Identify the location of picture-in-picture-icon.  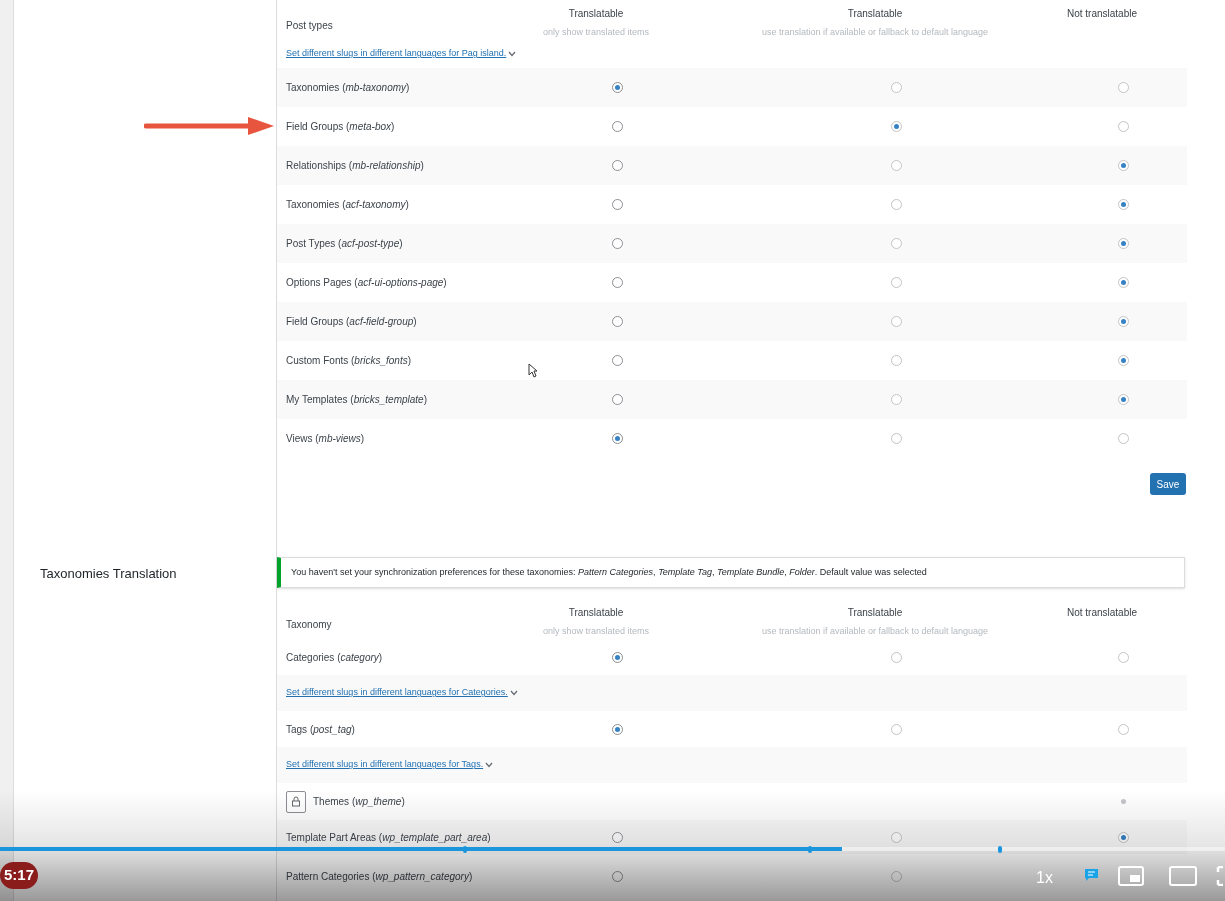
(1131, 876).